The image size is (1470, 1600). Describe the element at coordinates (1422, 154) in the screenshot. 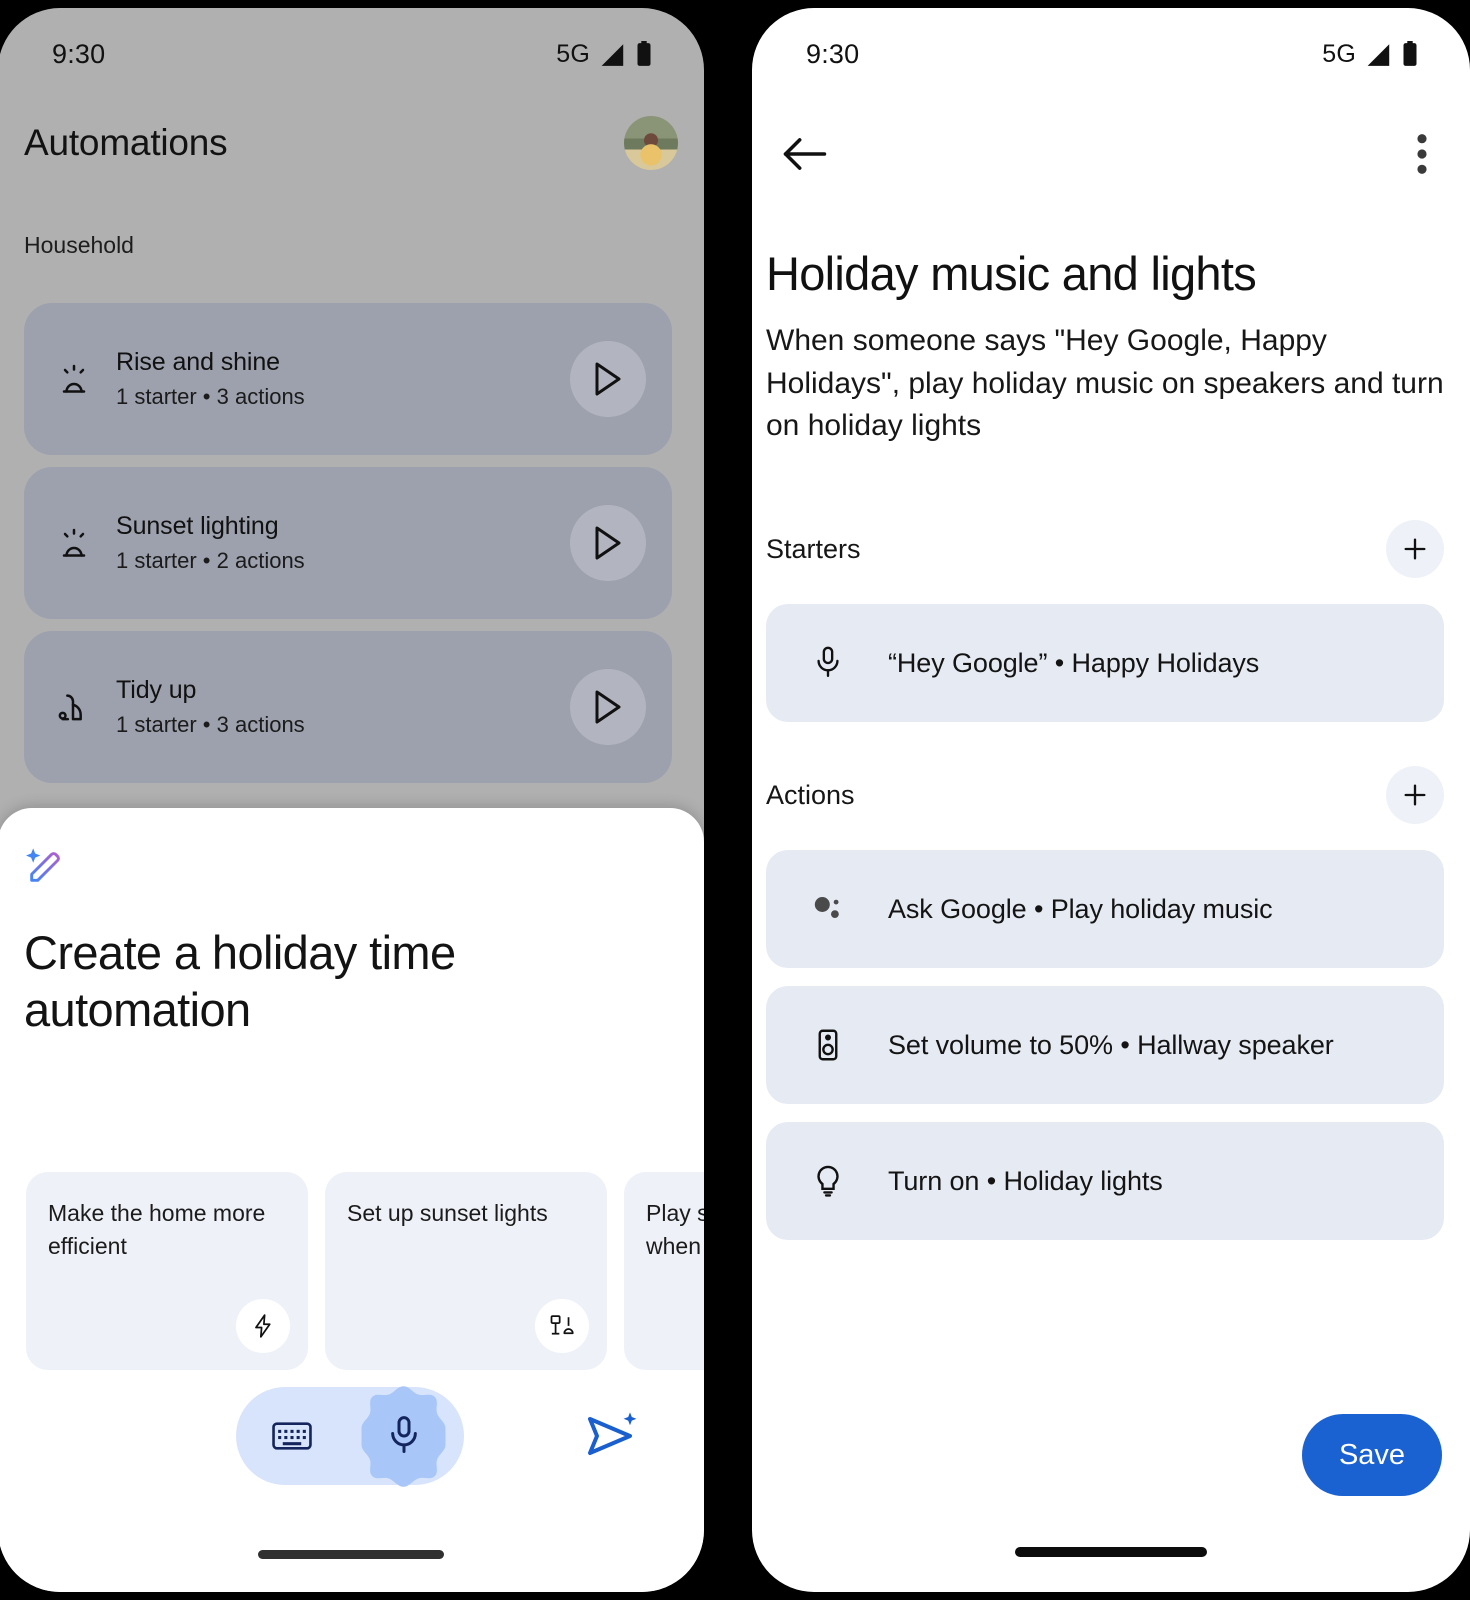

I see `more-vertical-icon` at that location.